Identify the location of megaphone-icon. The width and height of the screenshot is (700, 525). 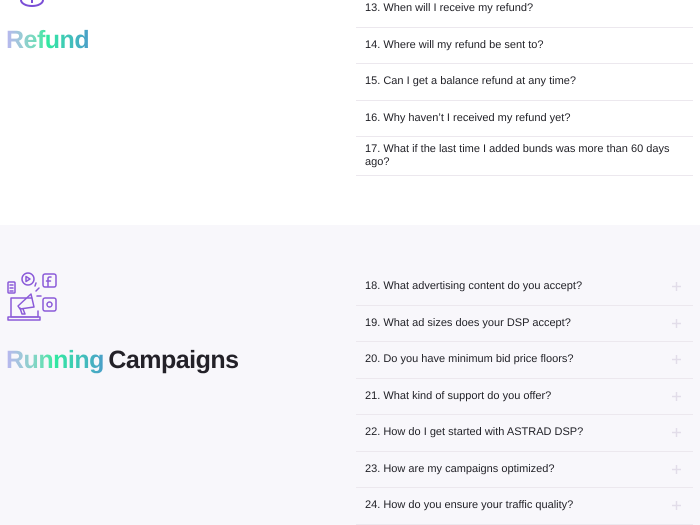
(32, 298).